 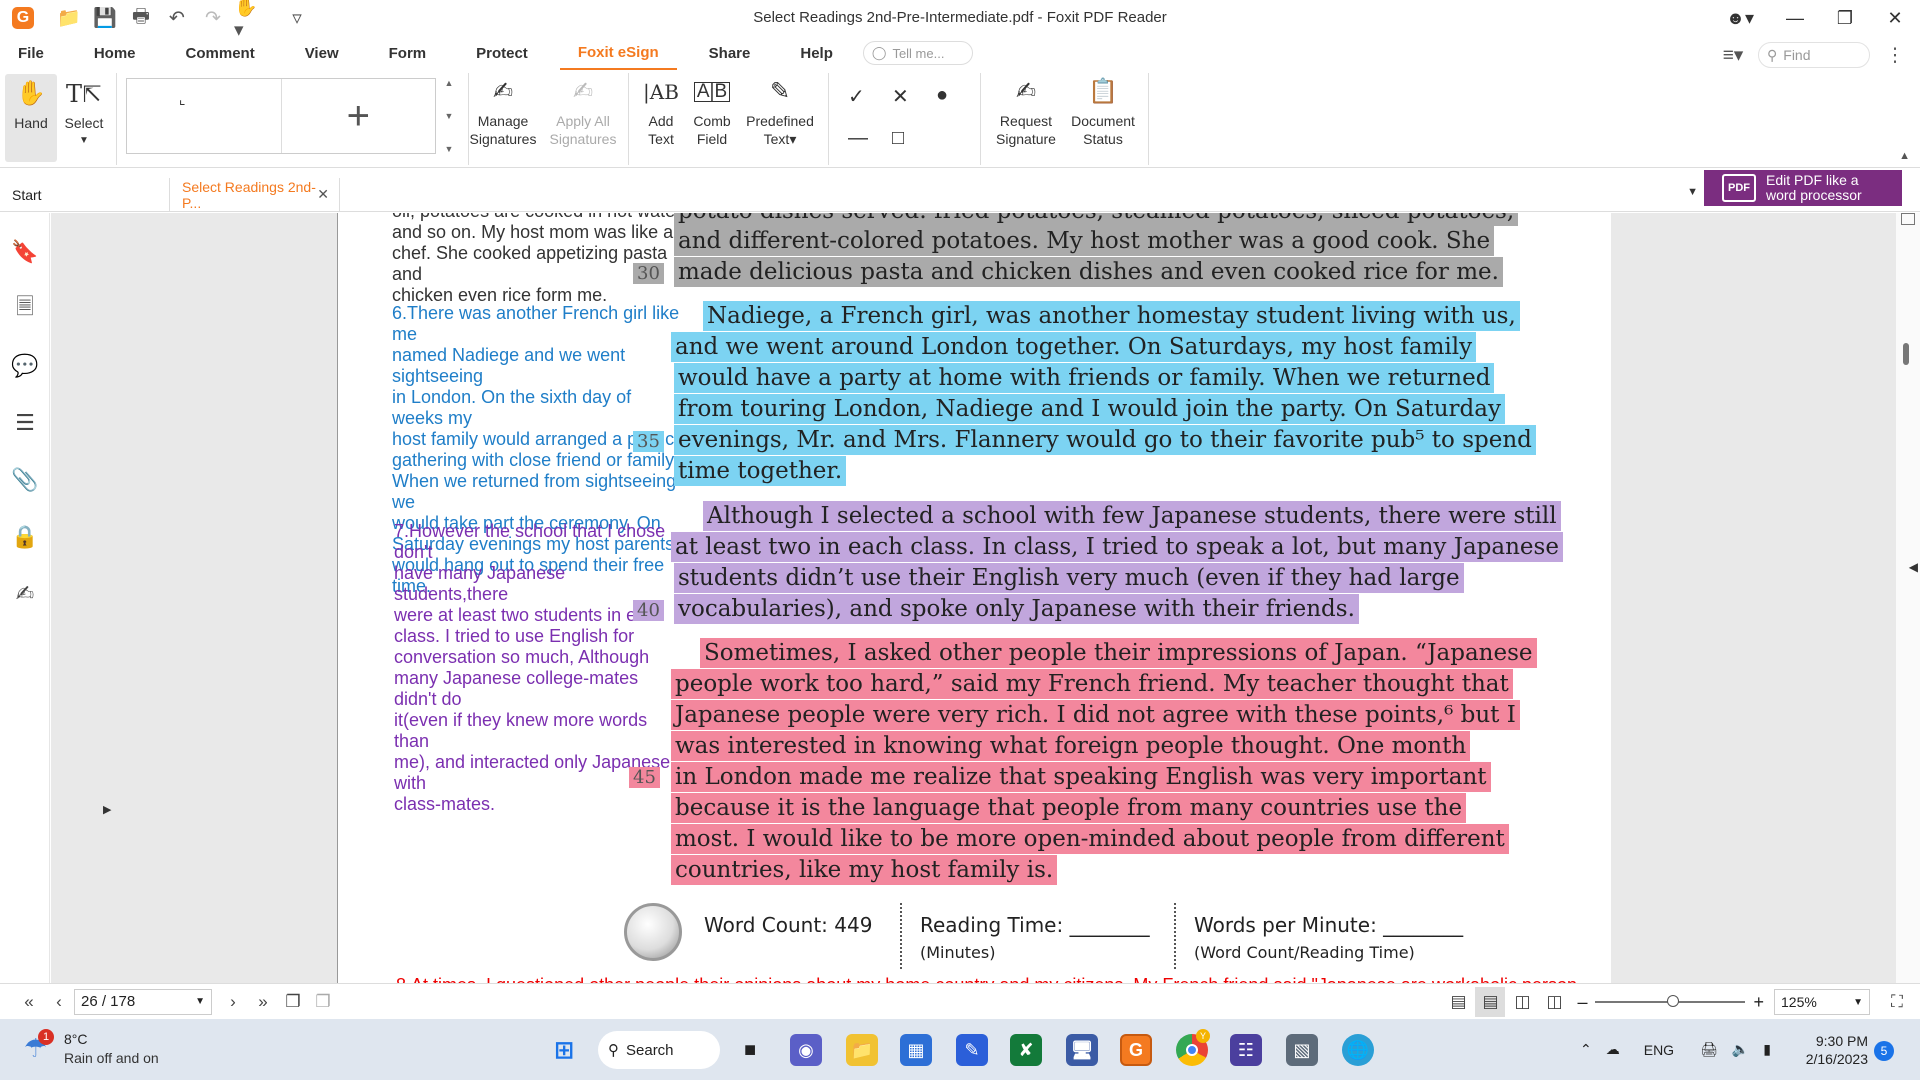 I want to click on tab-home: Home, so click(x=115, y=53).